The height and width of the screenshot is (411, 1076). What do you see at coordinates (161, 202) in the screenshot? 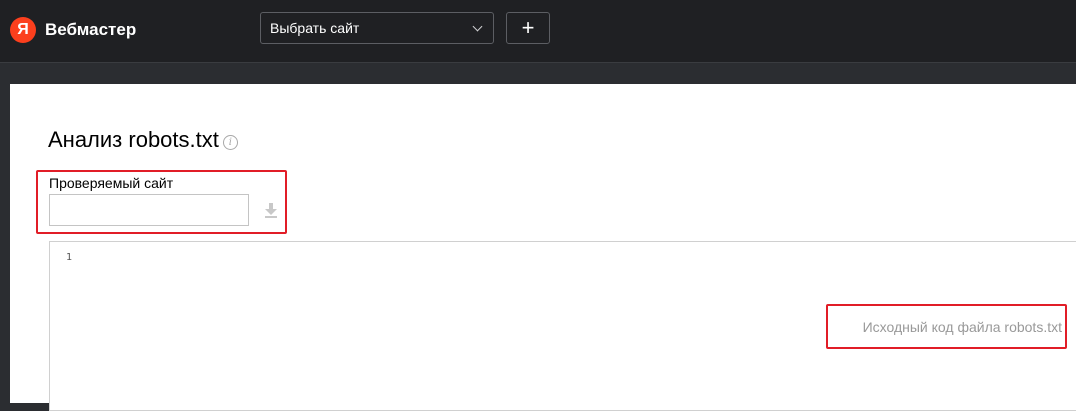
I see `highlight-box-site` at bounding box center [161, 202].